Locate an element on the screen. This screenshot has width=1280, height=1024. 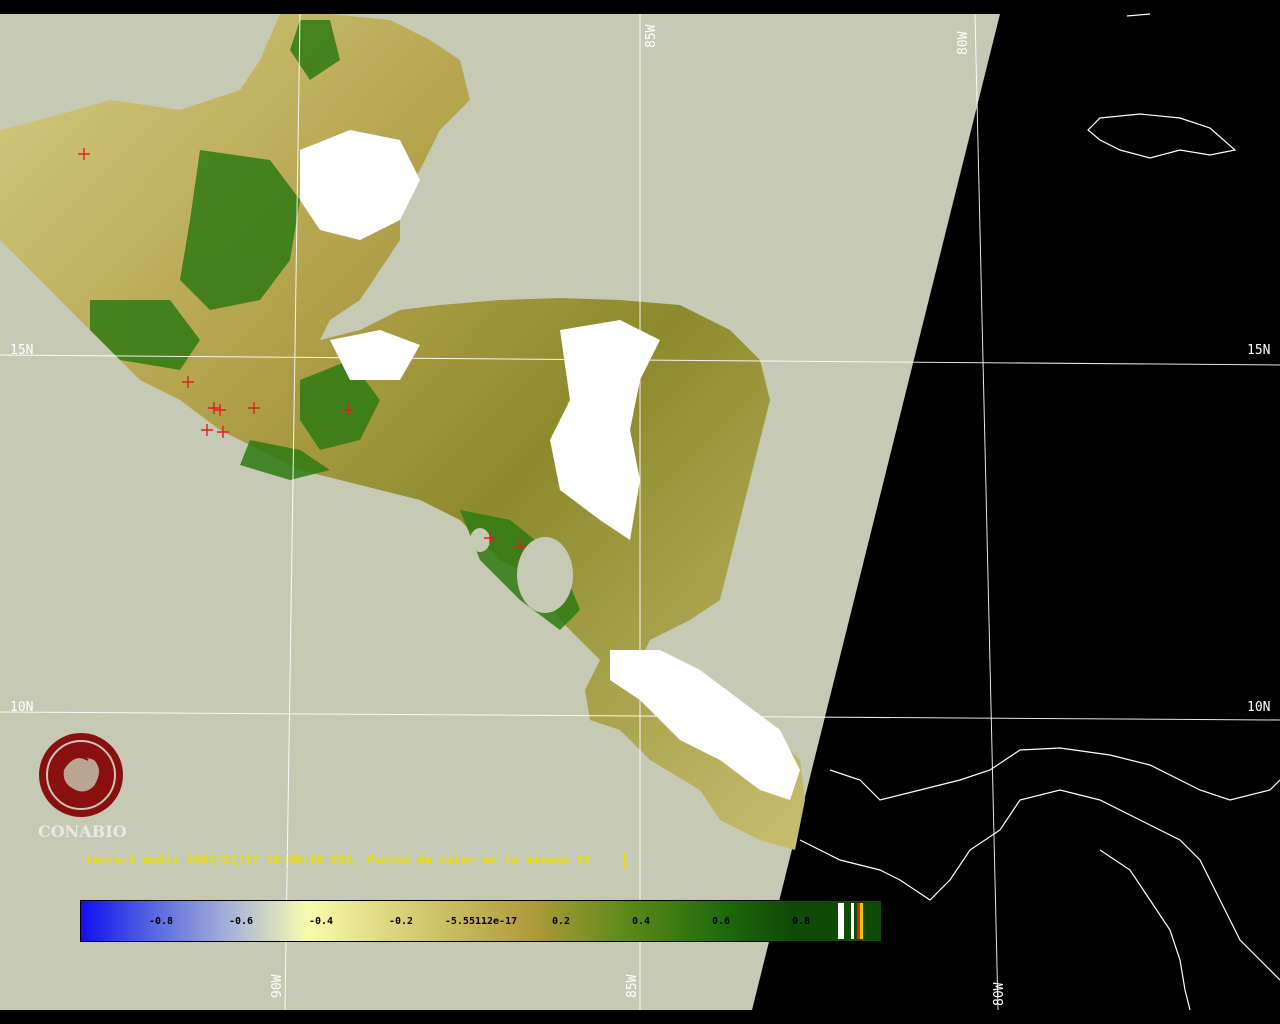
lat-label-10n-right: 10N is located at coordinates (1259, 707).